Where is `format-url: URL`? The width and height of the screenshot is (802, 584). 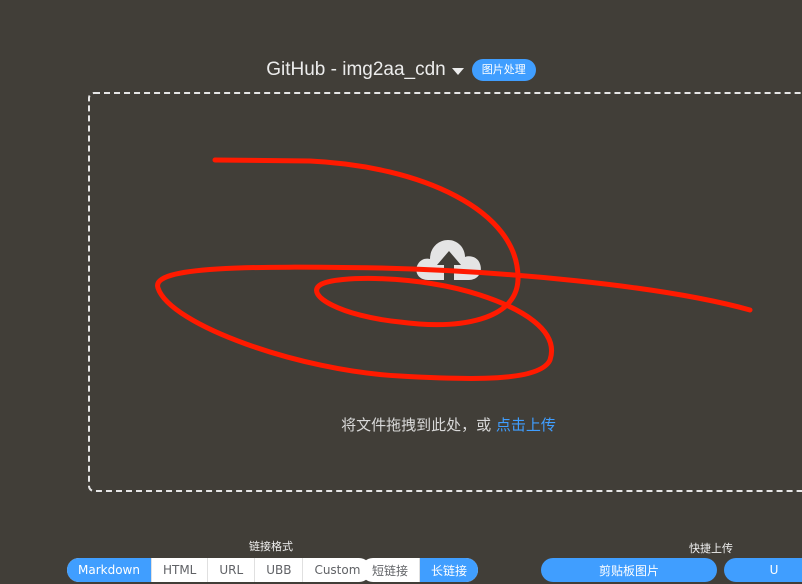
format-url: URL is located at coordinates (232, 570).